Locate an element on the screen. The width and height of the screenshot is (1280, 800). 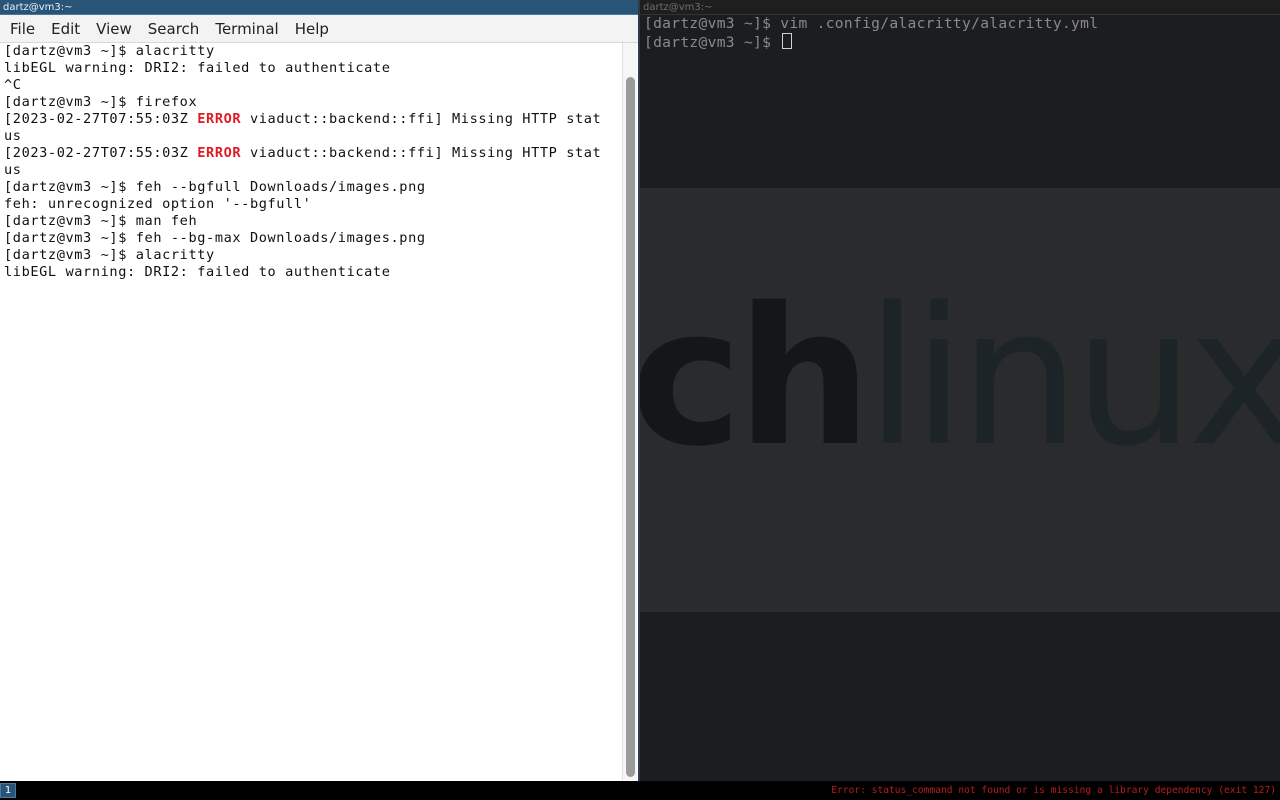
terminal-prompt-line: [dartz@vm3 ~]$ is located at coordinates (959, 42).